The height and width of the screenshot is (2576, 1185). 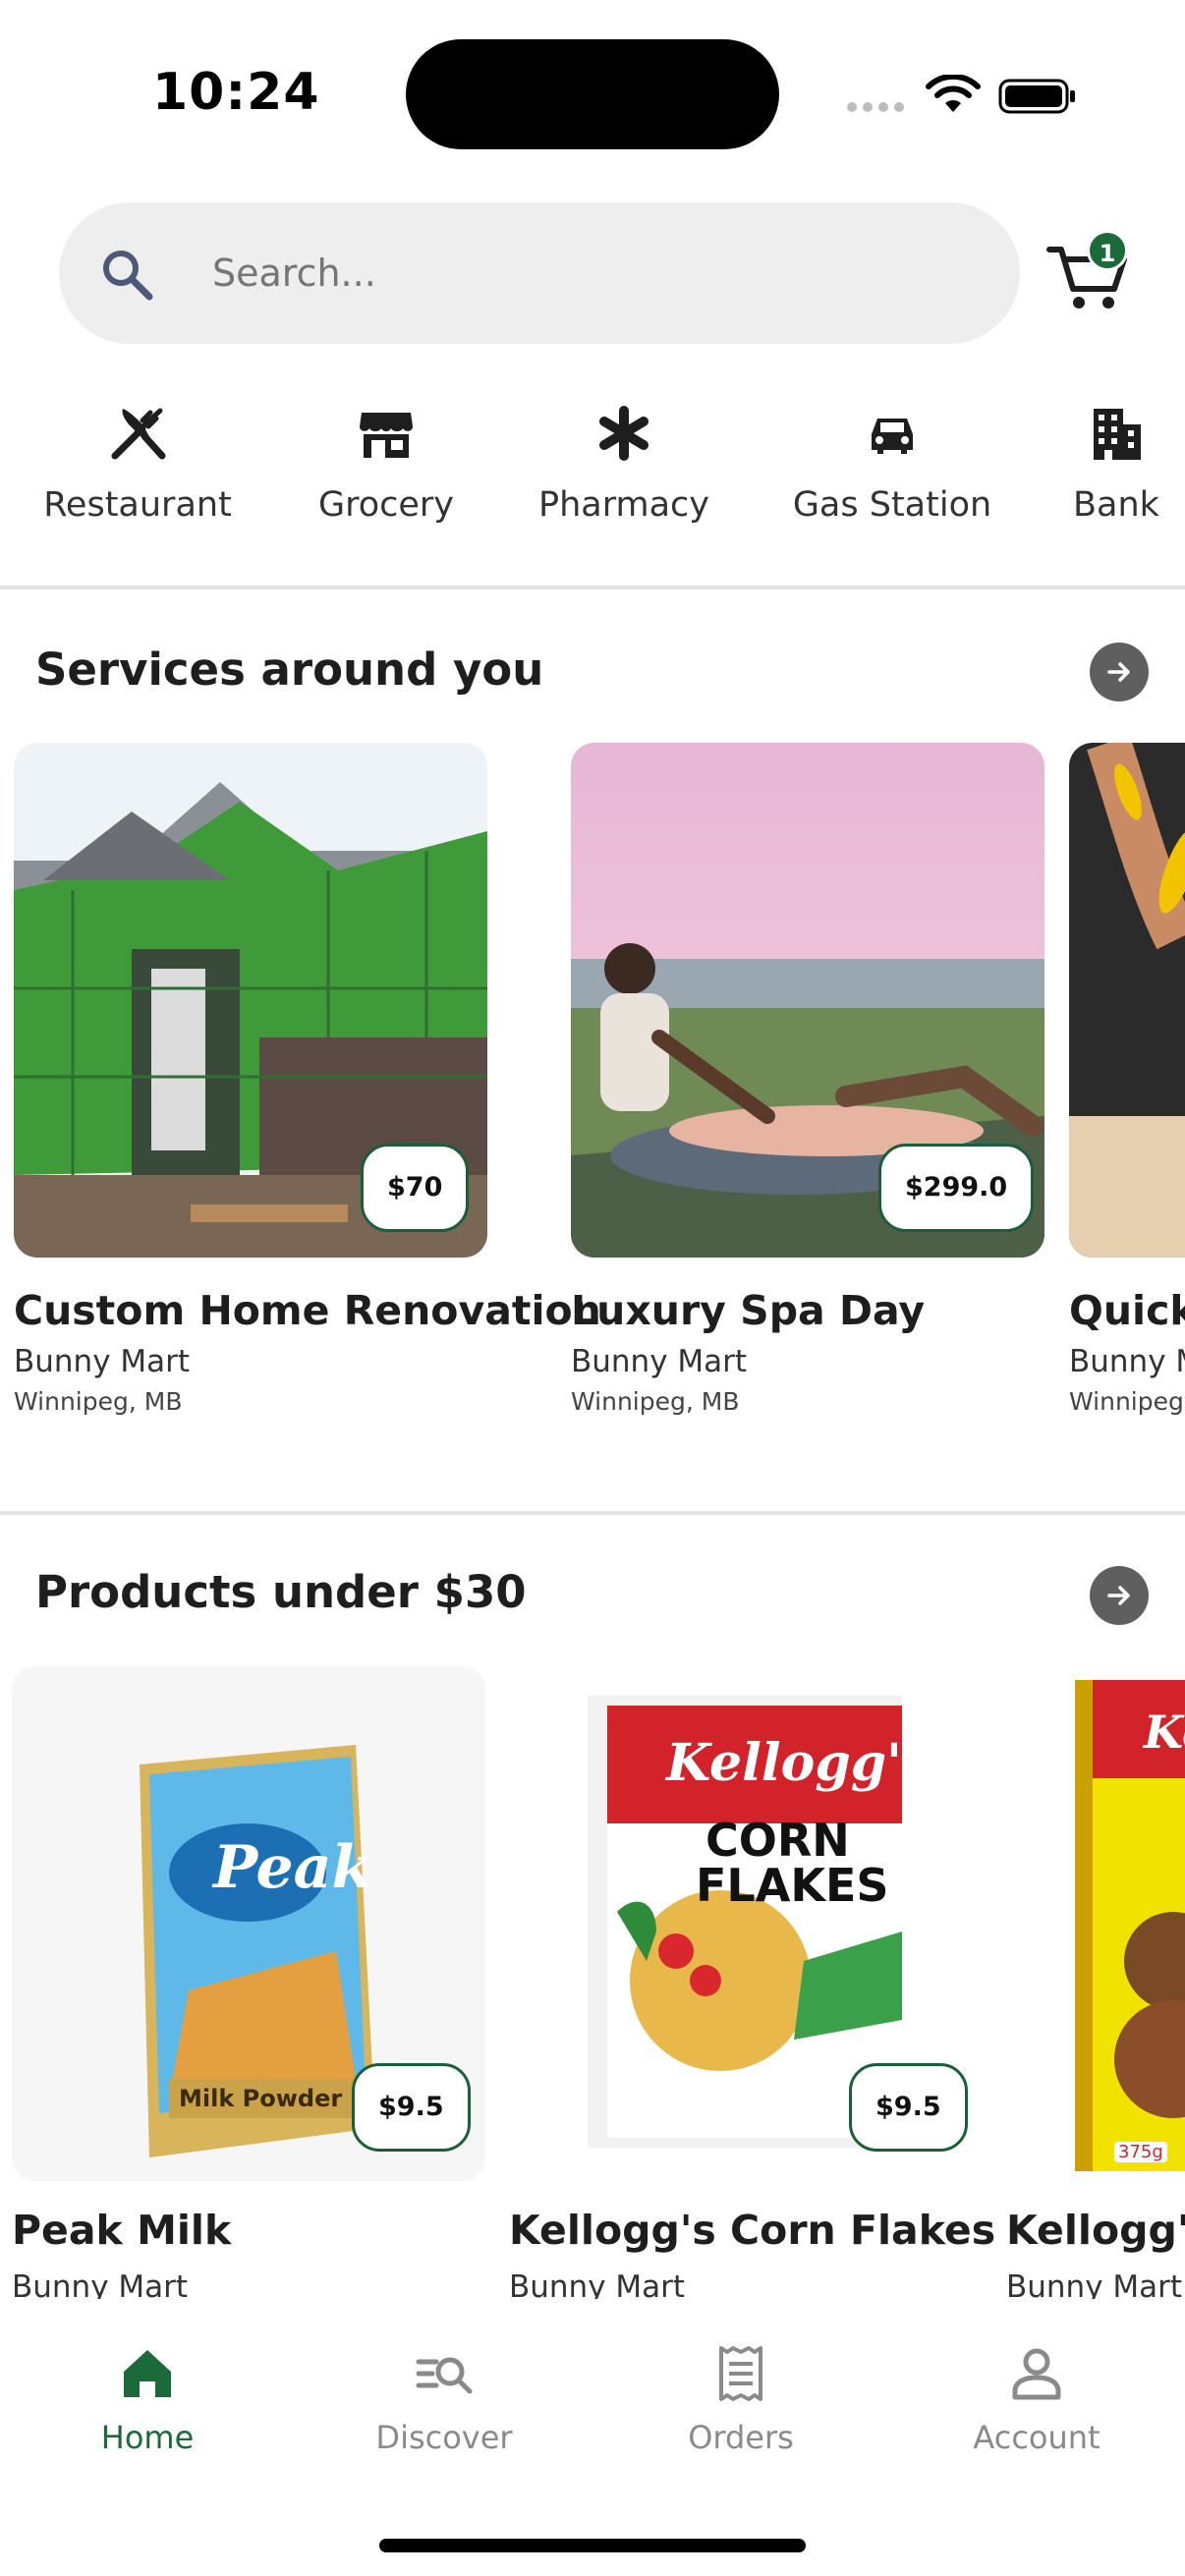 What do you see at coordinates (148, 2437) in the screenshot?
I see `tab-label: Home` at bounding box center [148, 2437].